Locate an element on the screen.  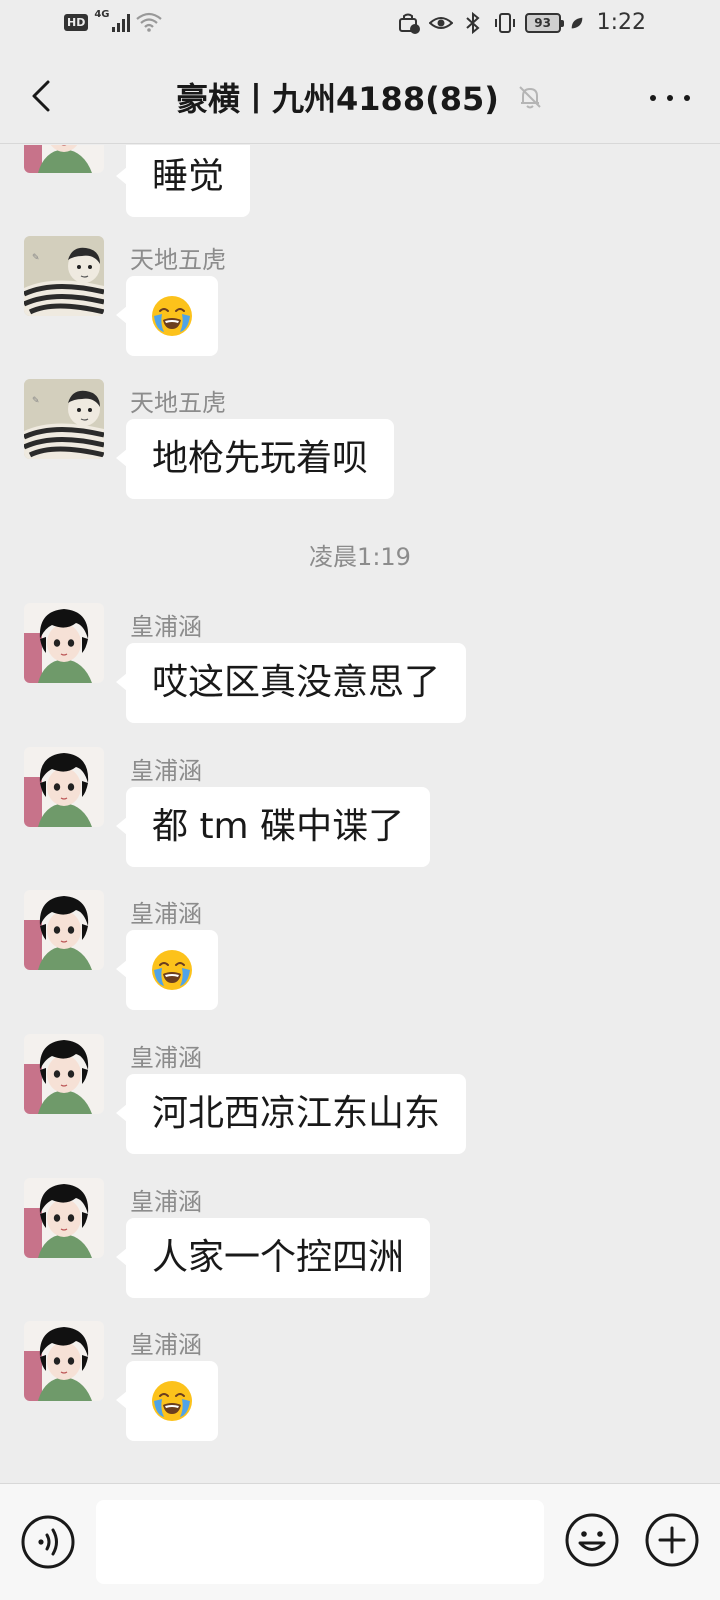
more-options-icon is located at coordinates (670, 98).